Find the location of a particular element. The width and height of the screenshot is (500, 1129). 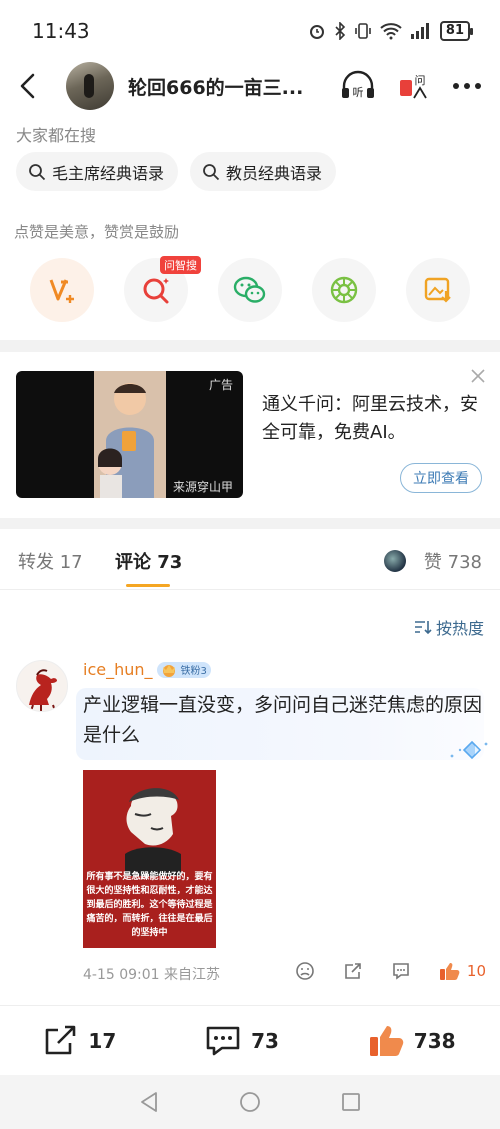

comment-like-button: 10 is located at coordinates (462, 971).